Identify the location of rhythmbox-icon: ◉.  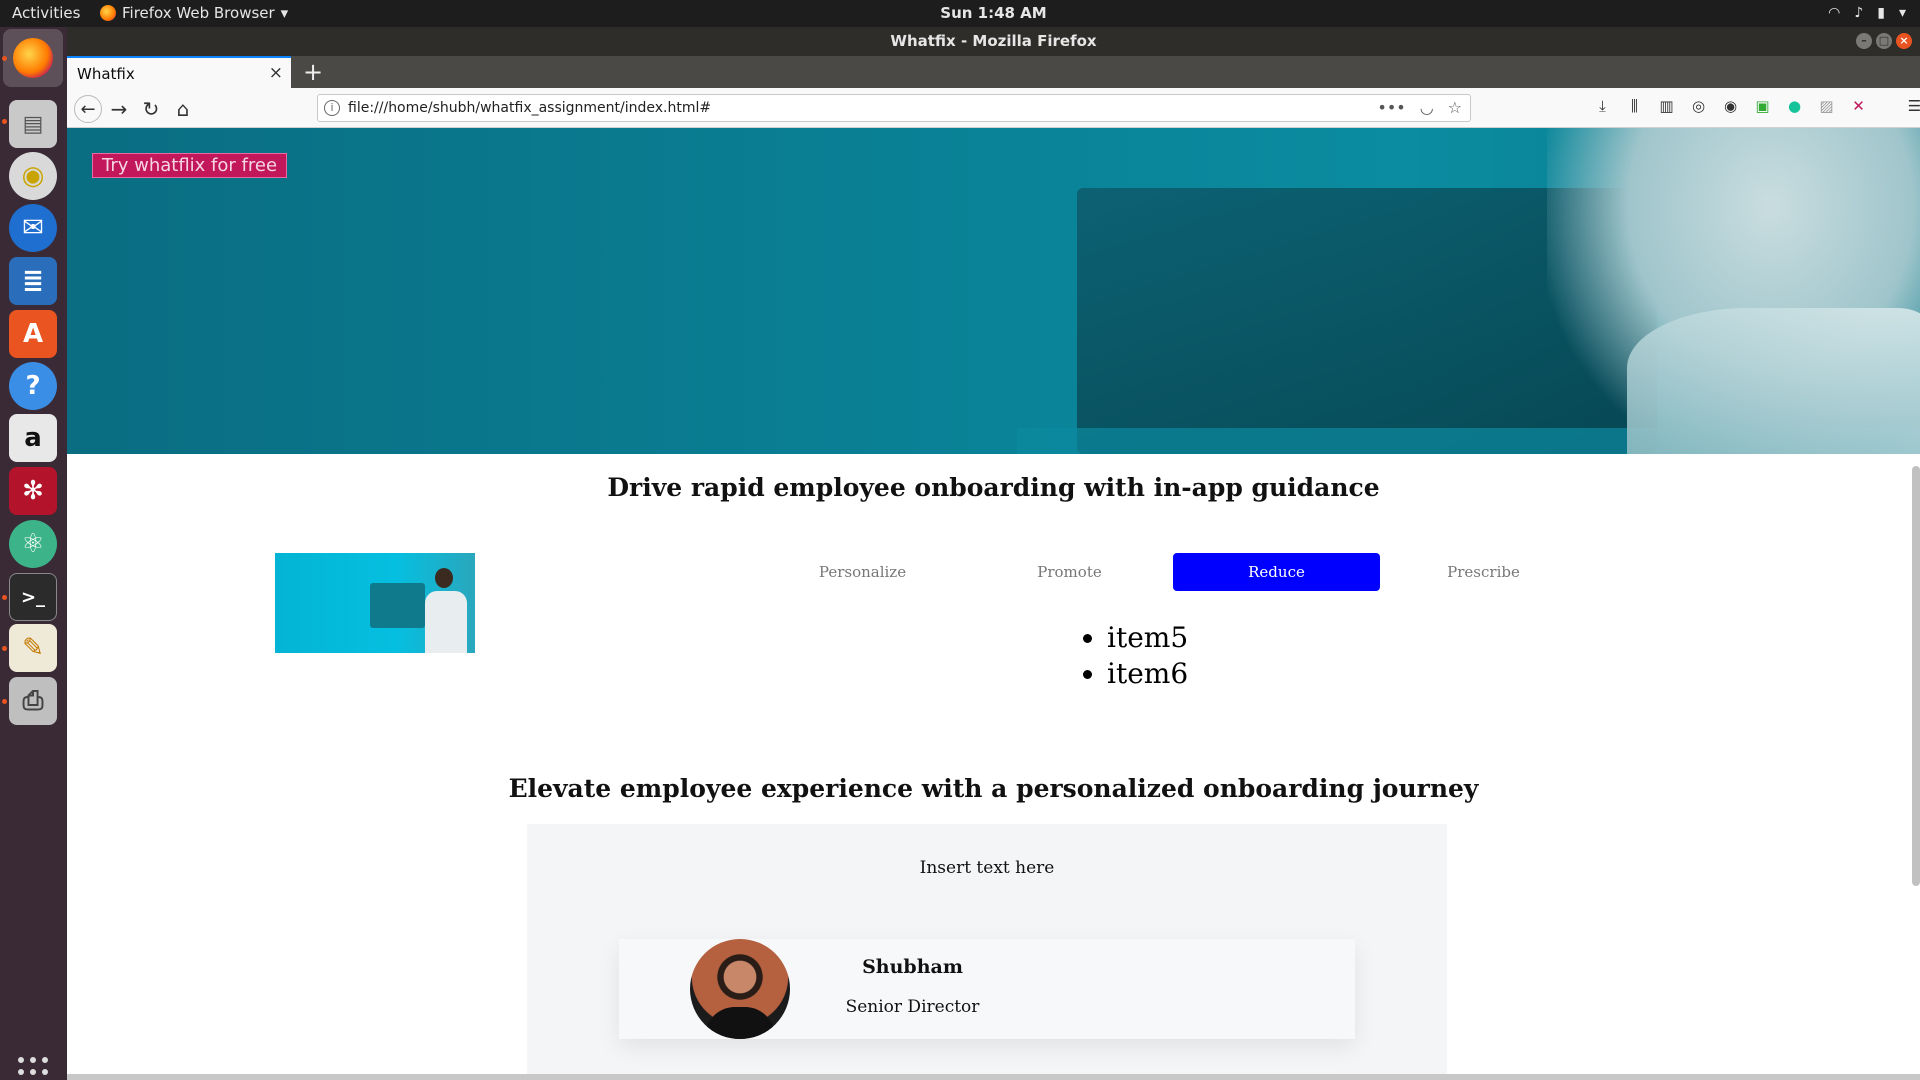
(33, 176).